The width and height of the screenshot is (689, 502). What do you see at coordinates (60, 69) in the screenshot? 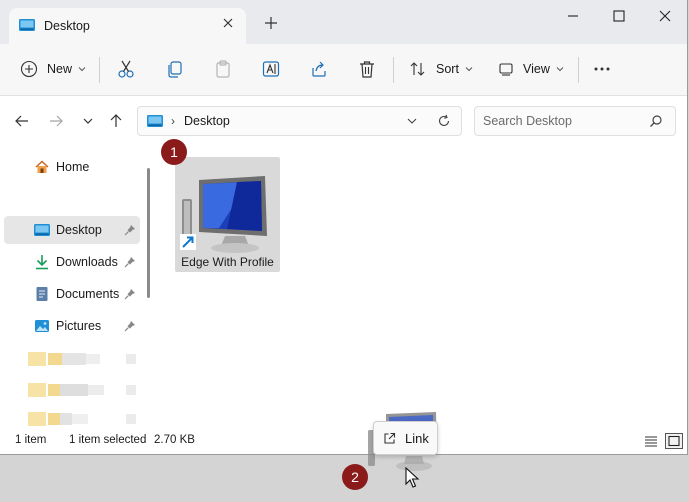
I see `new-label: New` at bounding box center [60, 69].